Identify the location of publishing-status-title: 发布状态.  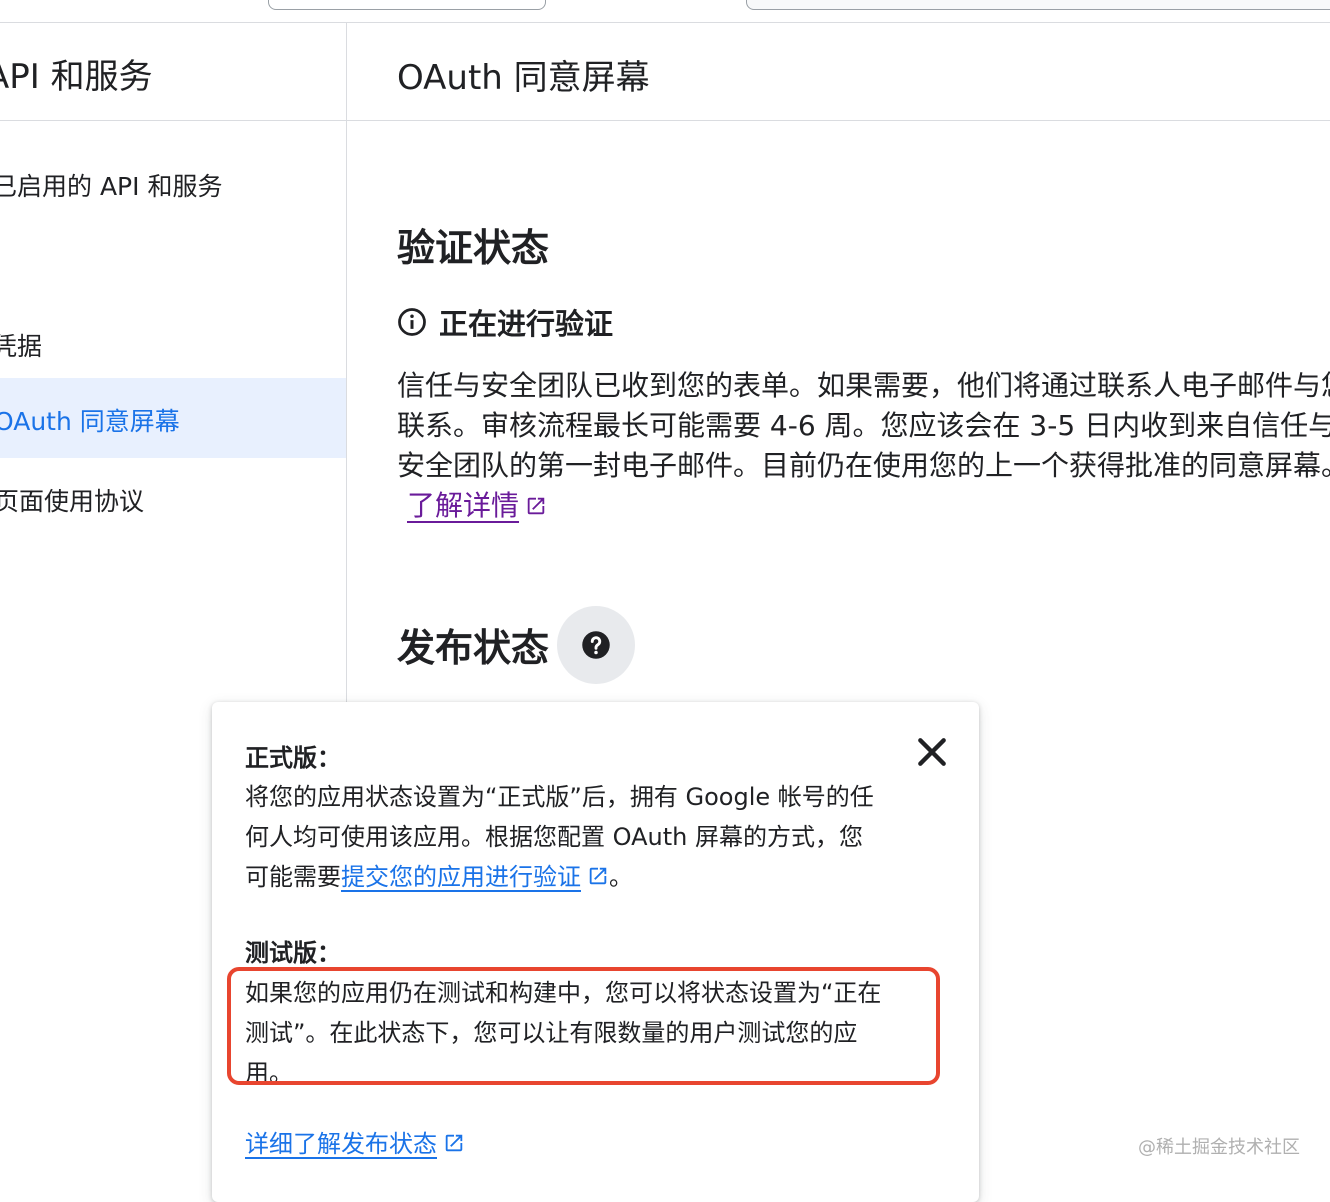
(473, 648).